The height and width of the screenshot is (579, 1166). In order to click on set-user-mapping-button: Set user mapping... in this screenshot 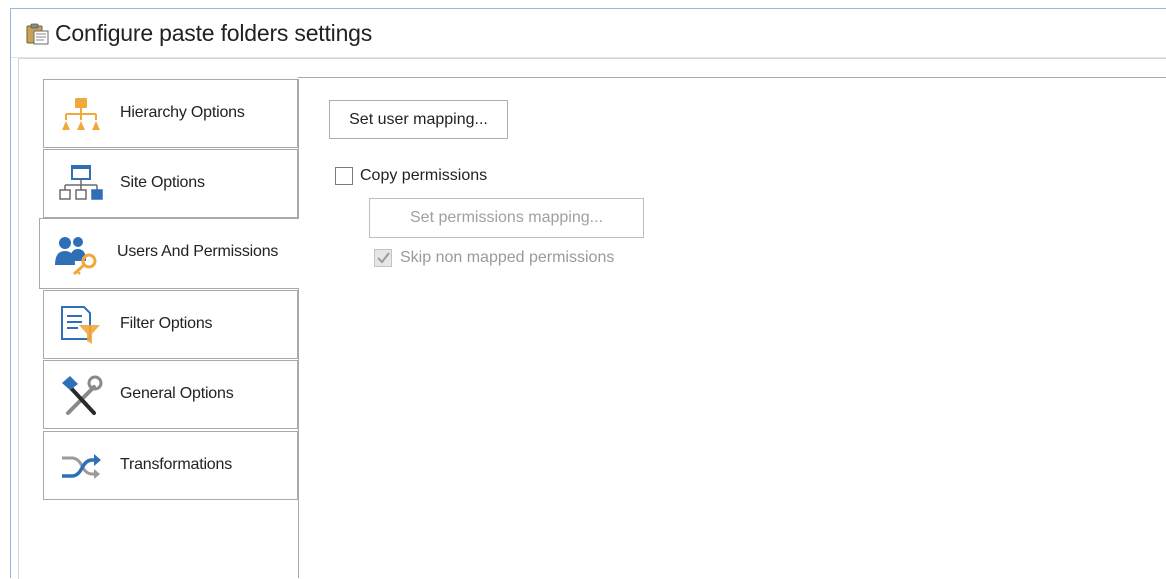, I will do `click(418, 119)`.